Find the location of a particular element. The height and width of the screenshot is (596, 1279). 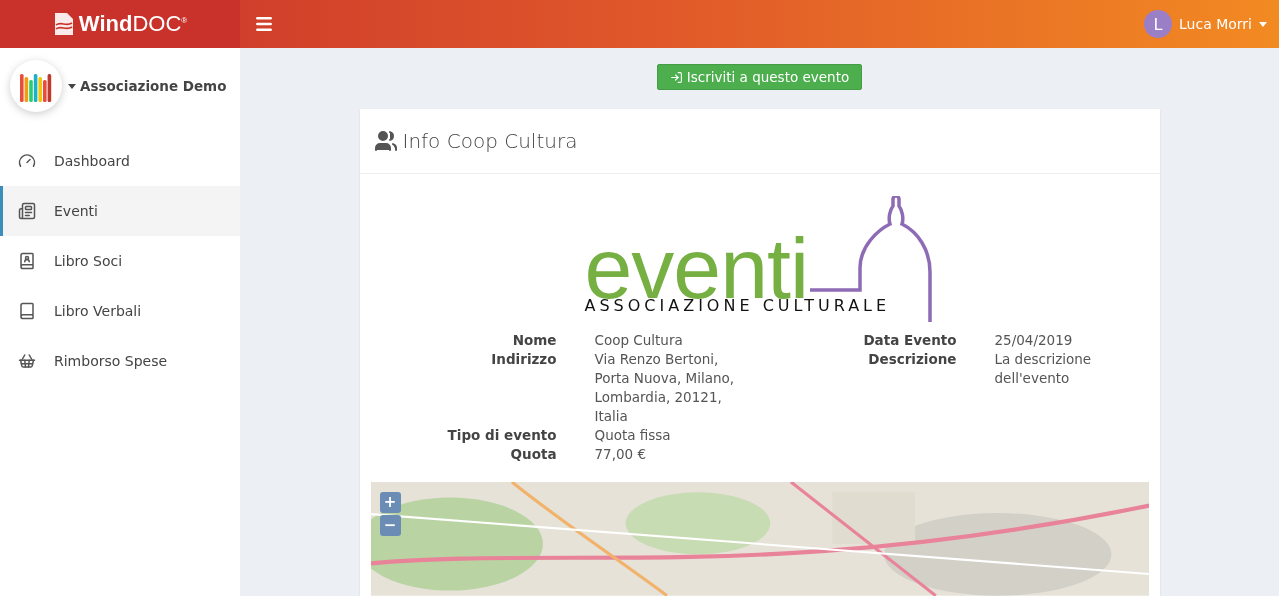

sidebar-item: Eventi is located at coordinates (120, 211).